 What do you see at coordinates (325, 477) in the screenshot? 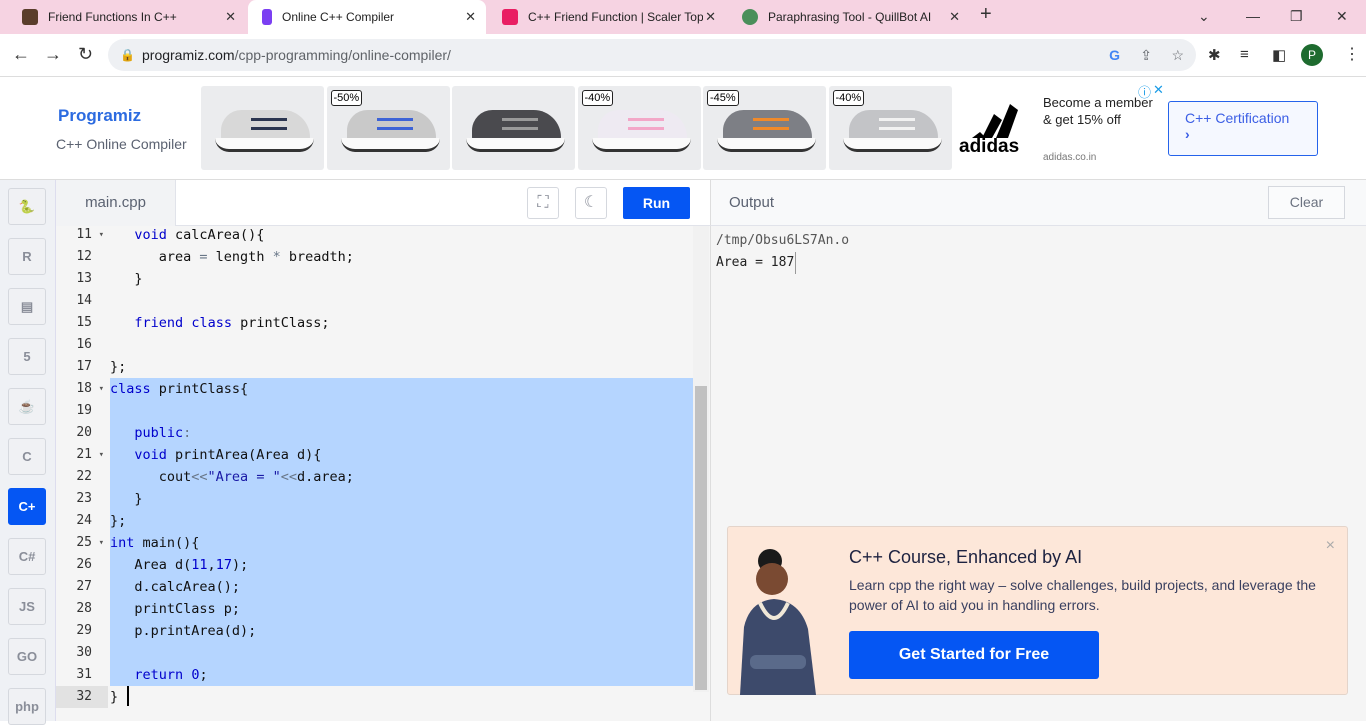
I see `code-token: d.area;` at bounding box center [325, 477].